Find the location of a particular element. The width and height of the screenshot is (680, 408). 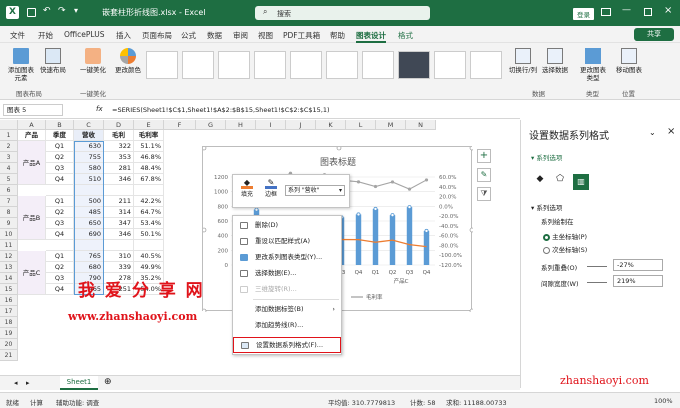

row-header: 10 is located at coordinates (9, 234).